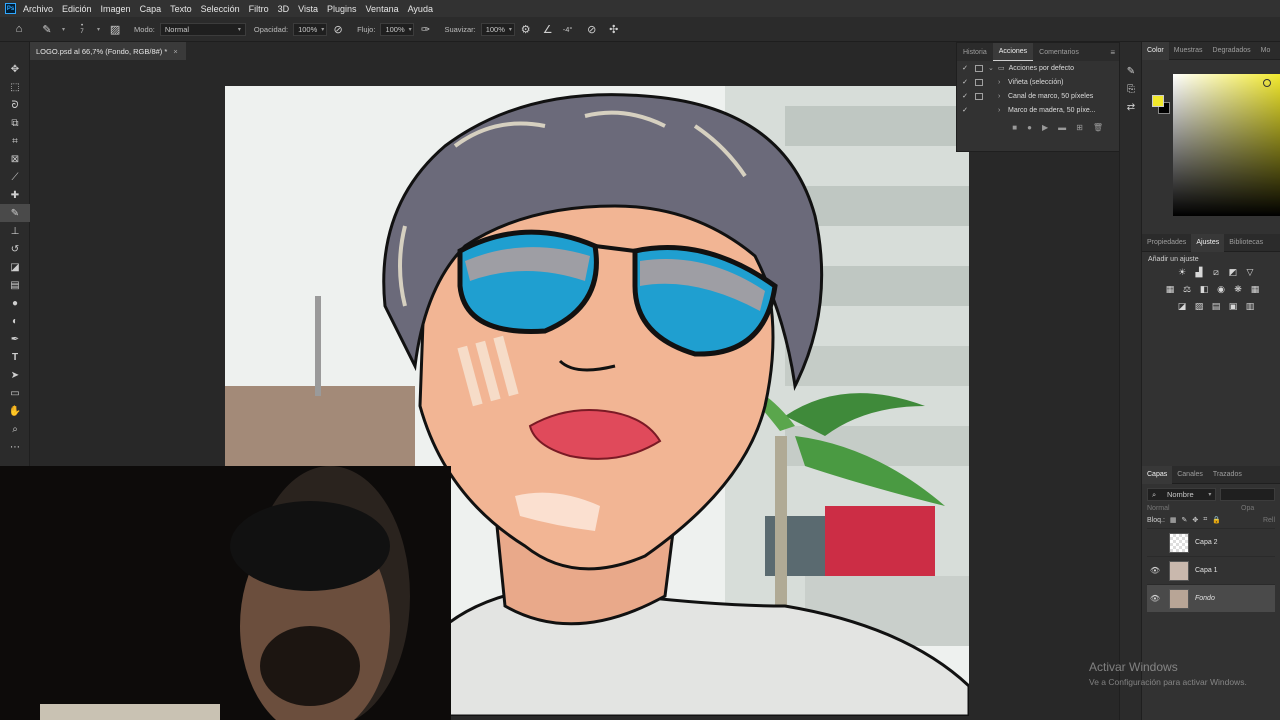  Describe the element at coordinates (1211, 542) in the screenshot. I see `layer-row: Capa 2` at that location.